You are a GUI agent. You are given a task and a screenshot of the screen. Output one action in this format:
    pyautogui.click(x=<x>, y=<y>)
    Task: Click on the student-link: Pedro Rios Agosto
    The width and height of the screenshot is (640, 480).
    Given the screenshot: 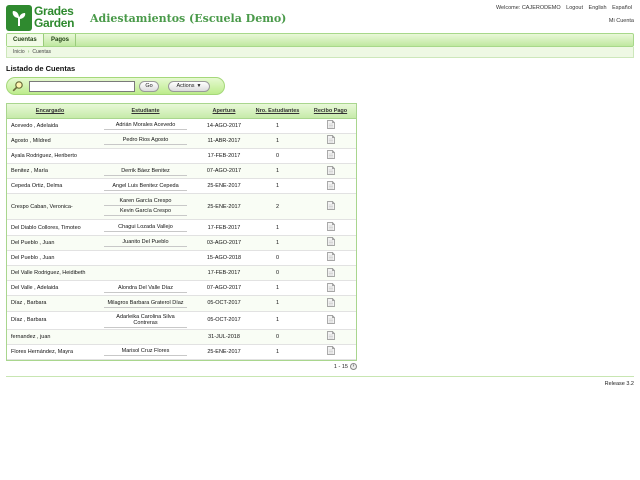 What is the action you would take?
    pyautogui.click(x=145, y=141)
    